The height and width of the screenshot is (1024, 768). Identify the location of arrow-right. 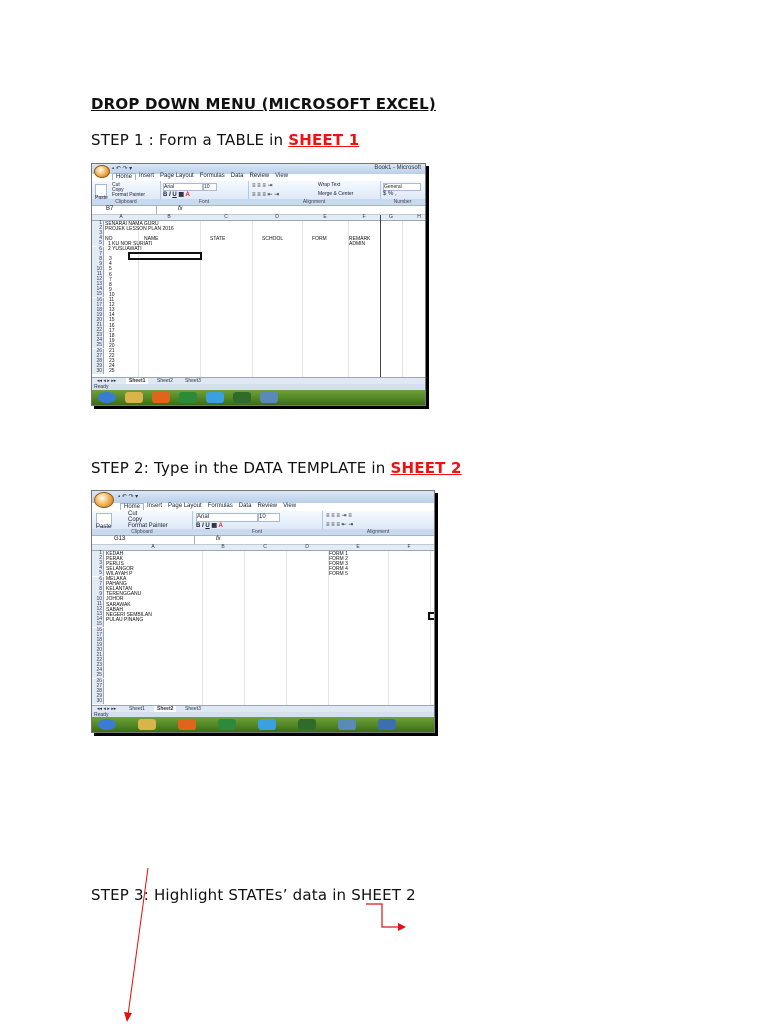
(386, 917).